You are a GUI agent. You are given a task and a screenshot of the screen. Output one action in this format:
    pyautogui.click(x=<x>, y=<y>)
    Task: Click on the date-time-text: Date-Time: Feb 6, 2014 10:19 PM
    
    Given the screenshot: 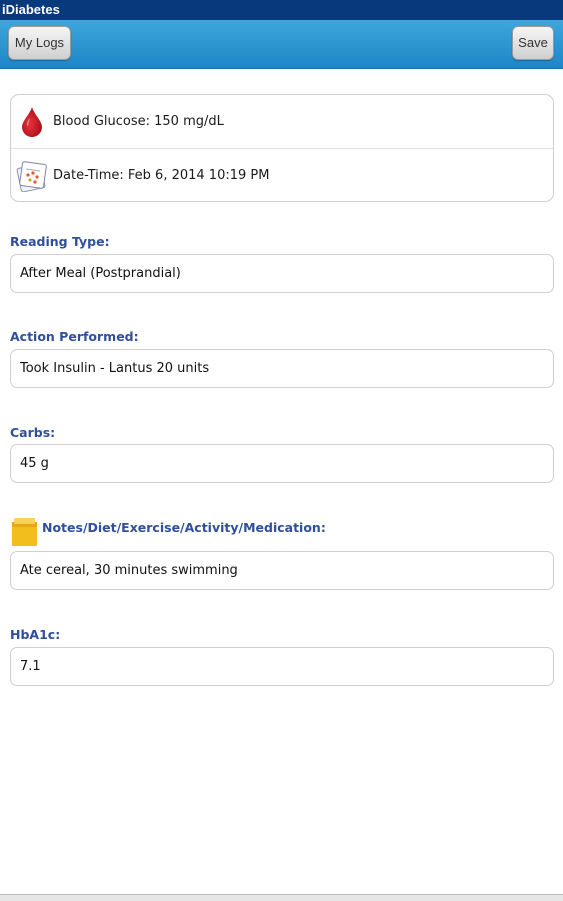 What is the action you would take?
    pyautogui.click(x=161, y=175)
    